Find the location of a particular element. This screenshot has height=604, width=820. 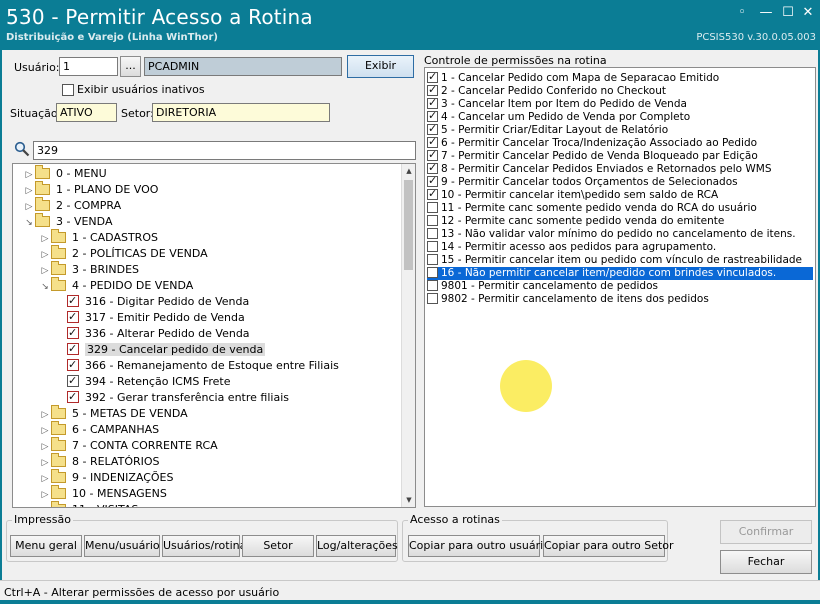

tree-scrollbar: ▲ ▼ is located at coordinates (408, 335).